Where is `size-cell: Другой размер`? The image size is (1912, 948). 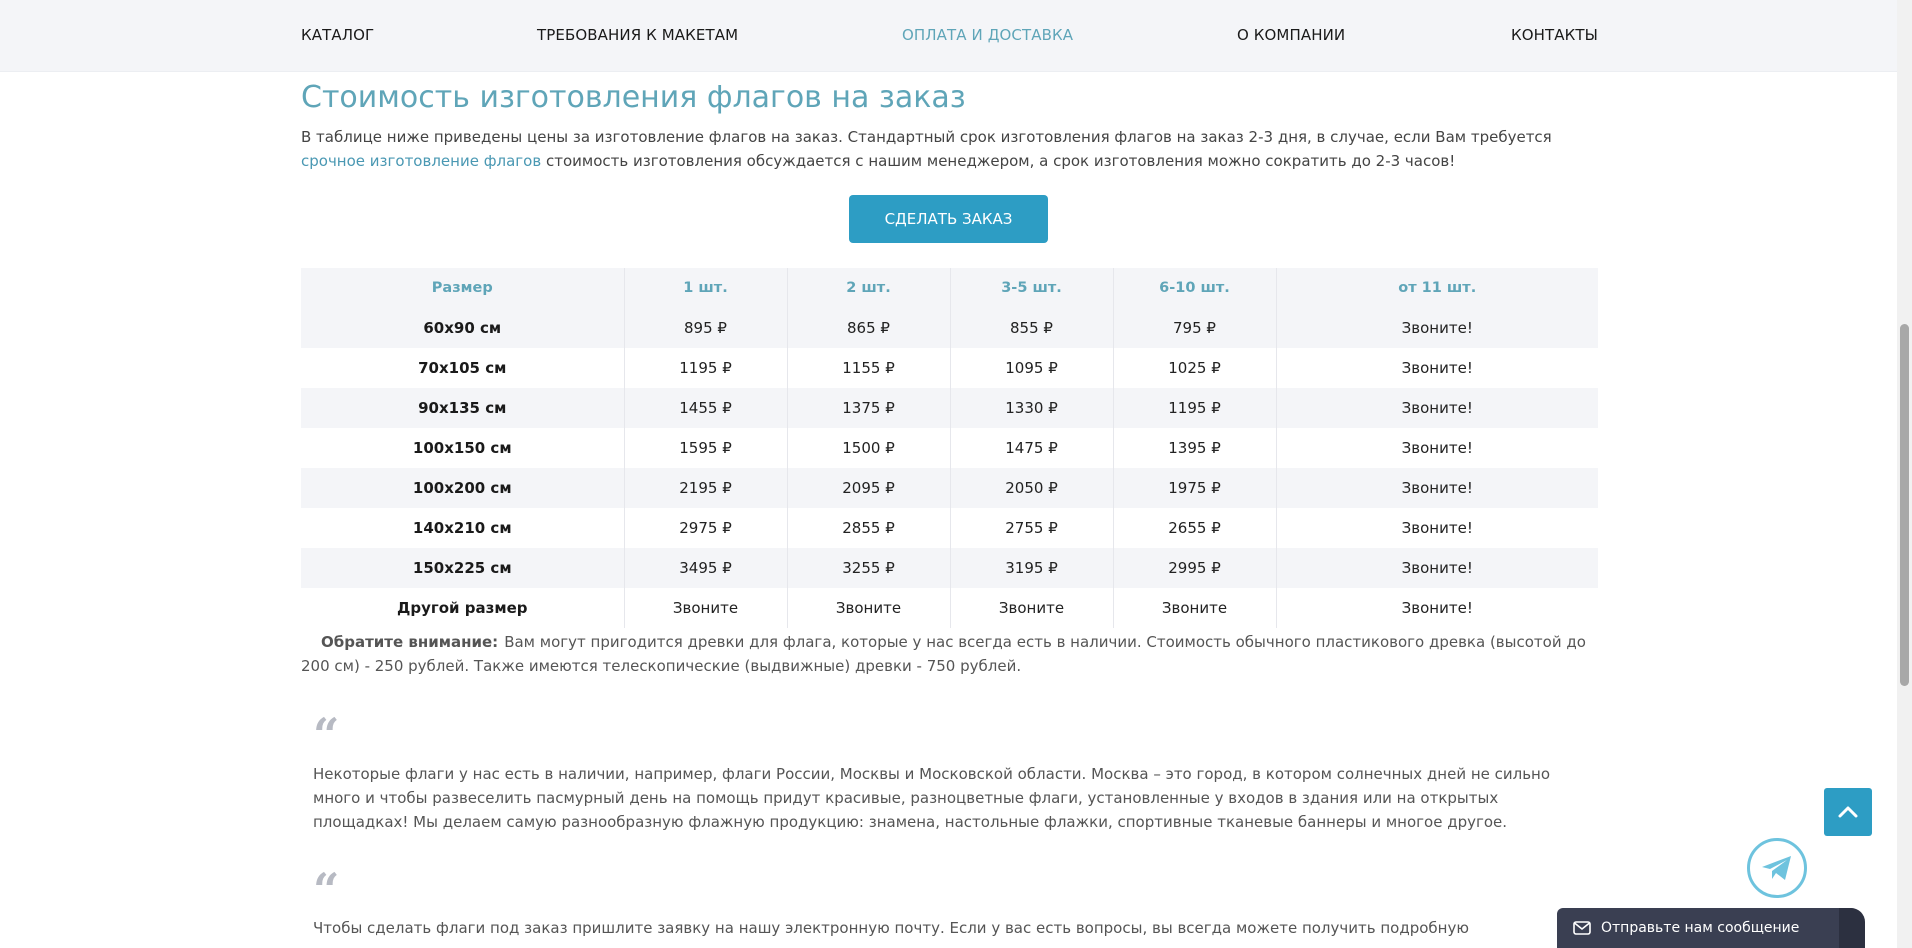
size-cell: Другой размер is located at coordinates (463, 608).